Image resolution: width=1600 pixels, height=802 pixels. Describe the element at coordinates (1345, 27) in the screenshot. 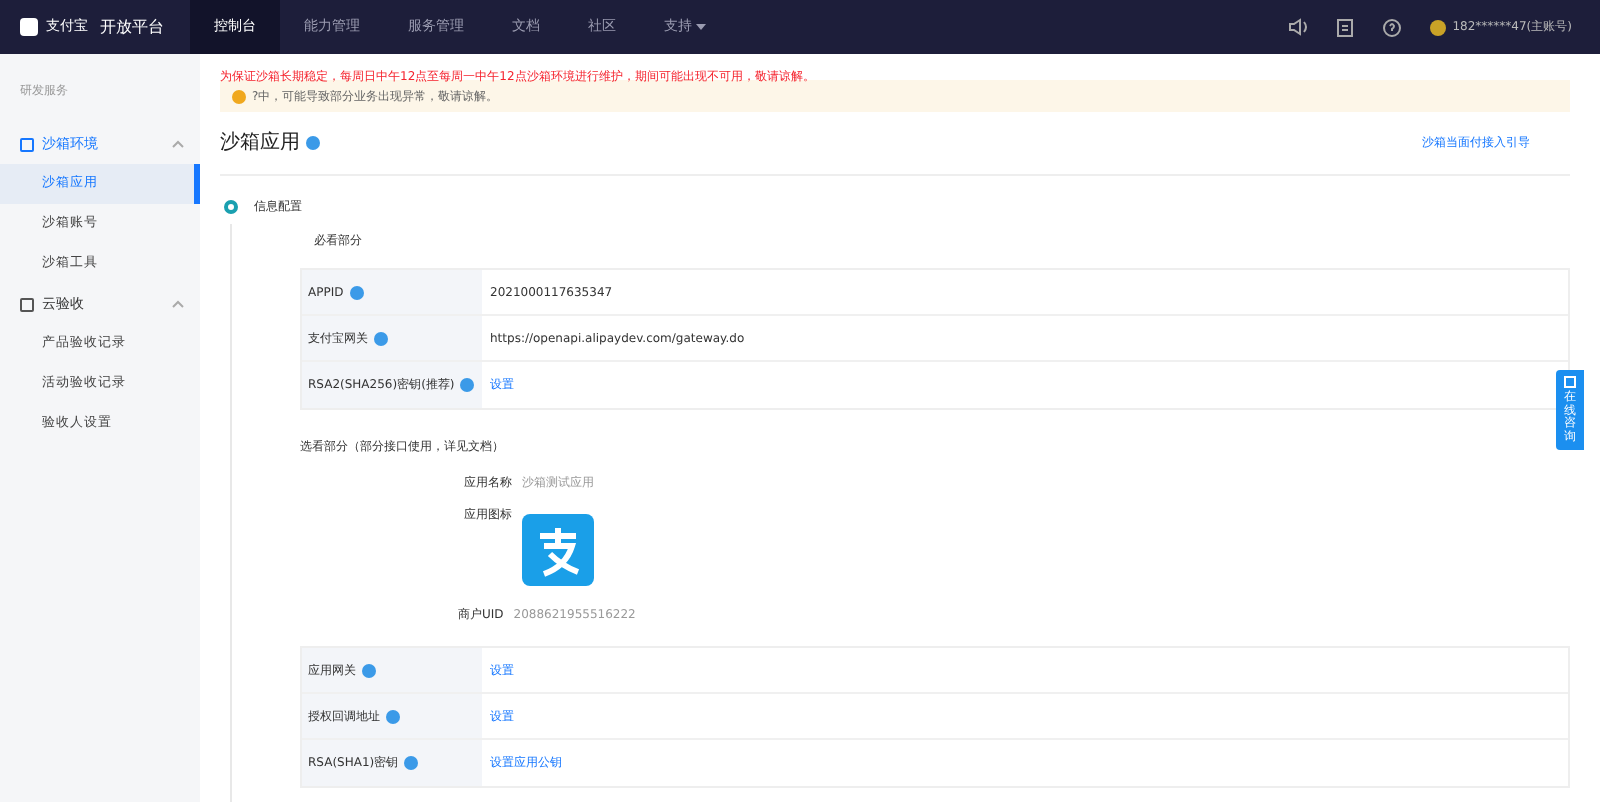

I see `document-icon` at that location.